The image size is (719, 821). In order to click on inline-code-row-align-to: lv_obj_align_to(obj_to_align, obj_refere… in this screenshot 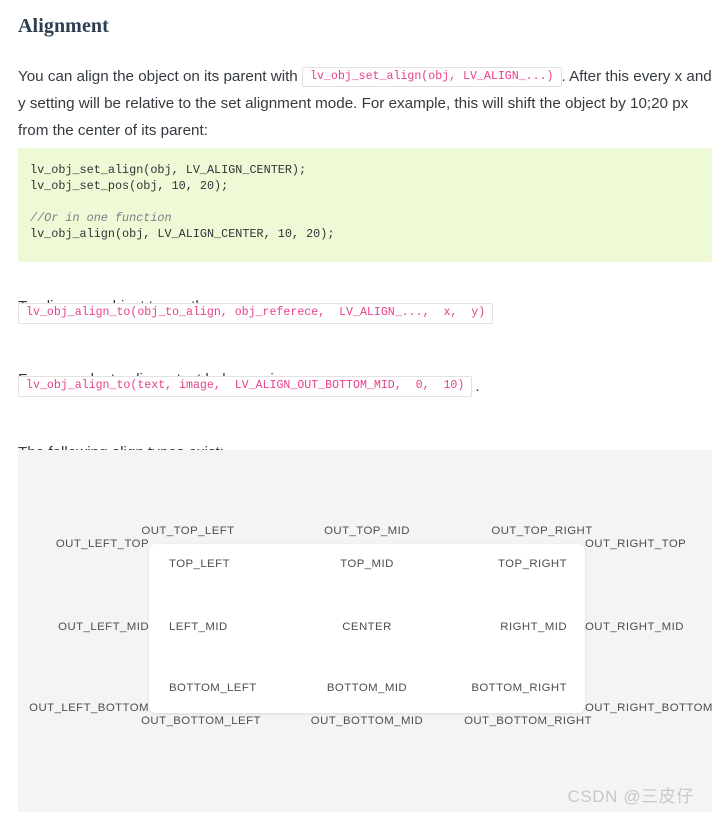, I will do `click(256, 313)`.